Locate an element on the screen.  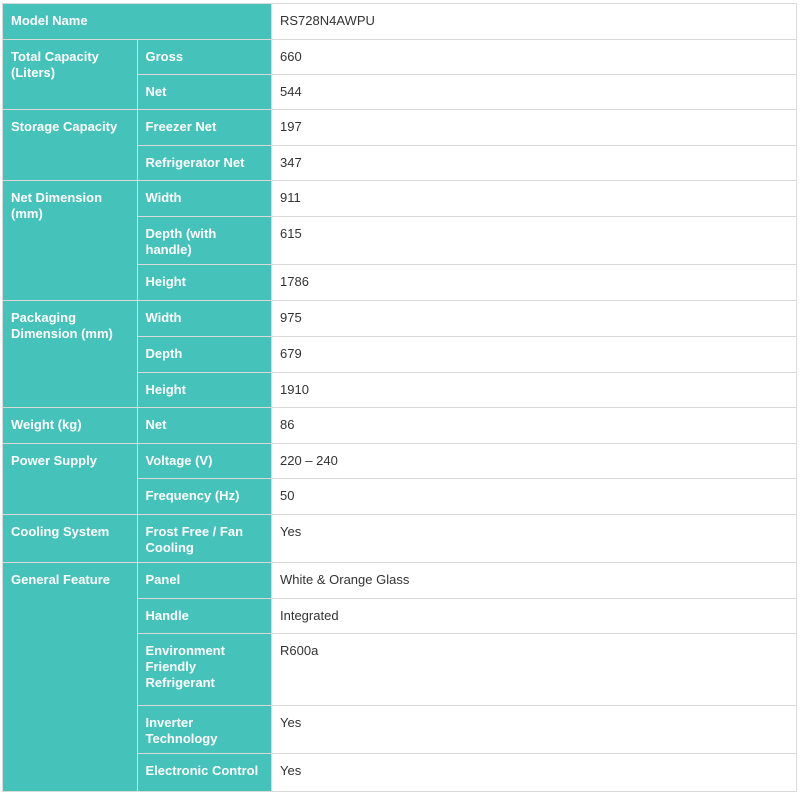
spec-label: Depth (with handle) is located at coordinates (204, 240).